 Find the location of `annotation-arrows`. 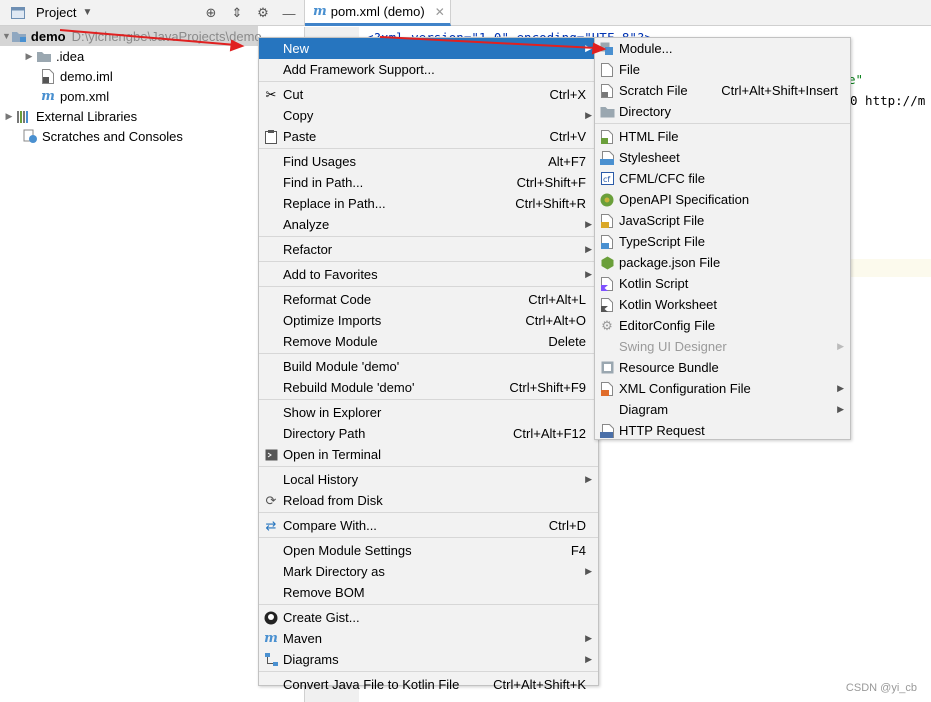

annotation-arrows is located at coordinates (333, 42).